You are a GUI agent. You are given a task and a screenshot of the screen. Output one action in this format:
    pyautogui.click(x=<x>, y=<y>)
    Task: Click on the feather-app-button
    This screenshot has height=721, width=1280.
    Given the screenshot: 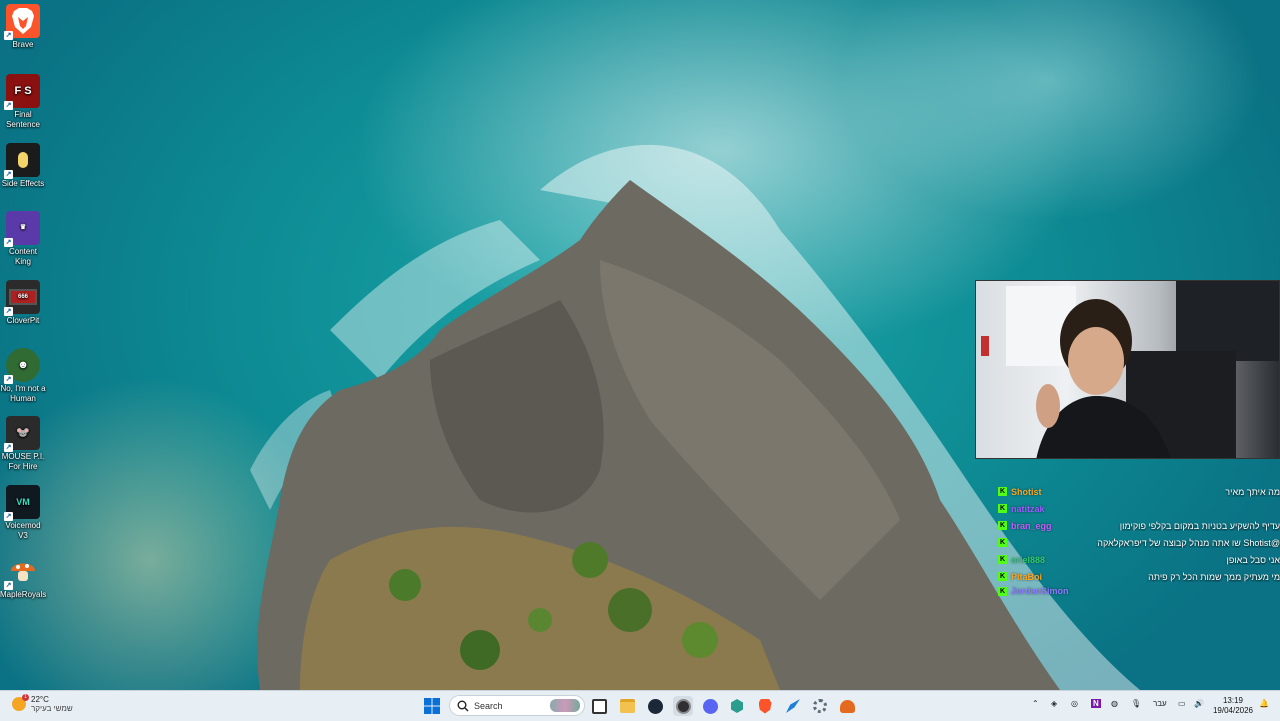 What is the action you would take?
    pyautogui.click(x=793, y=706)
    